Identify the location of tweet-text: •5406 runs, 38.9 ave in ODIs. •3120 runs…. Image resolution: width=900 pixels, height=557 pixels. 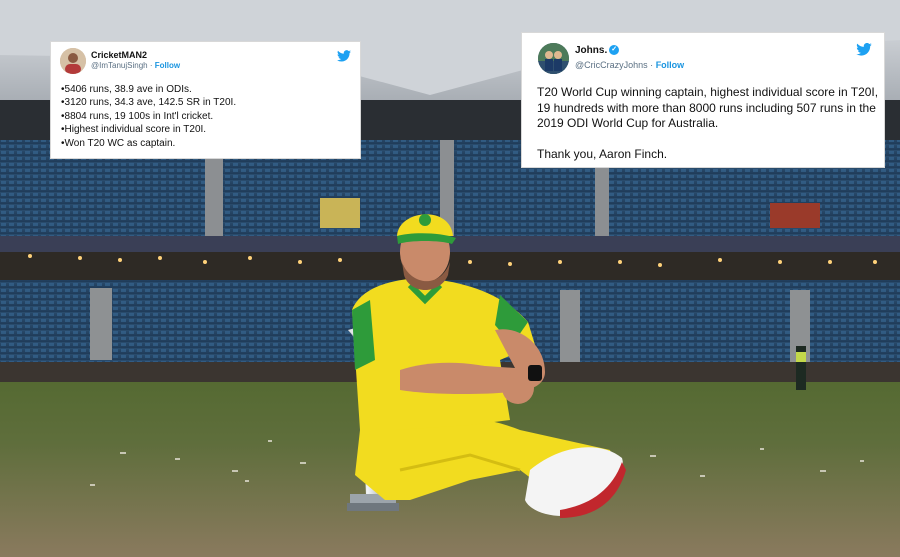
(148, 116).